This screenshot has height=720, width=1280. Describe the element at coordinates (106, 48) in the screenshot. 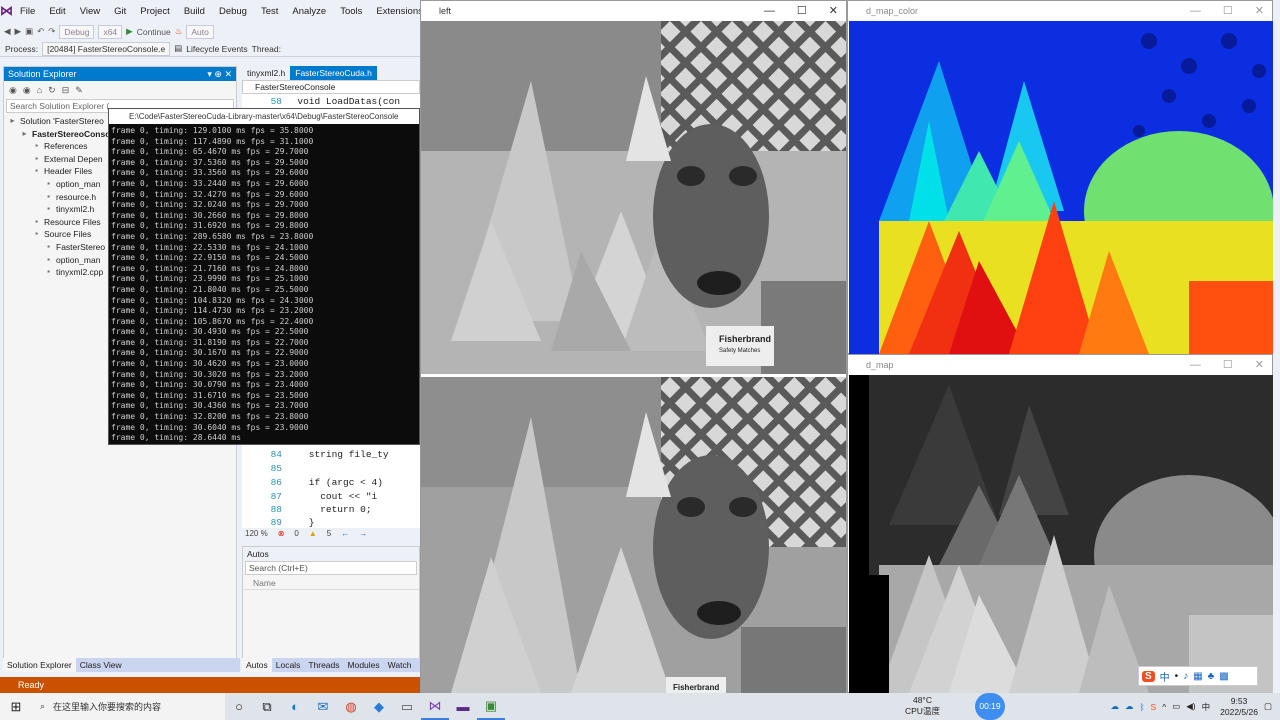

I see `process-dropdown: [20484] FasterStereoConsole.e` at that location.